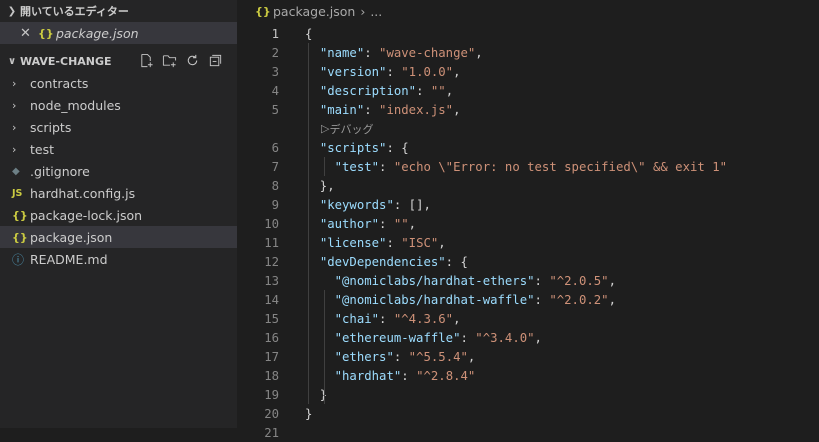  I want to click on close-icon: ✕, so click(29, 33).